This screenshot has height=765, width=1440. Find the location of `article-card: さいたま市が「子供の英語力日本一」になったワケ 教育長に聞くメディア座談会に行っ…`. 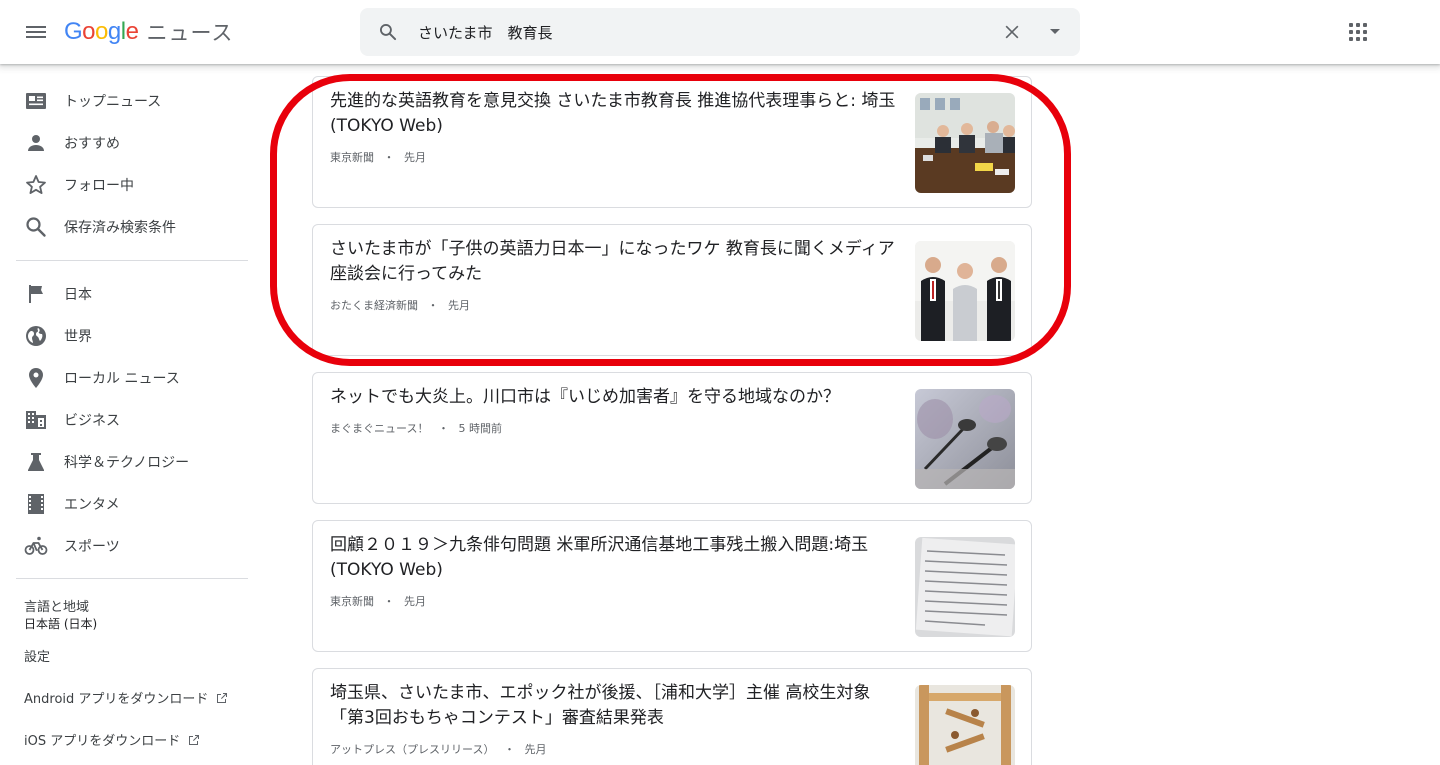

article-card: さいたま市が「子供の英語力日本一」になったワケ 教育長に聞くメディア座談会に行っ… is located at coordinates (672, 290).